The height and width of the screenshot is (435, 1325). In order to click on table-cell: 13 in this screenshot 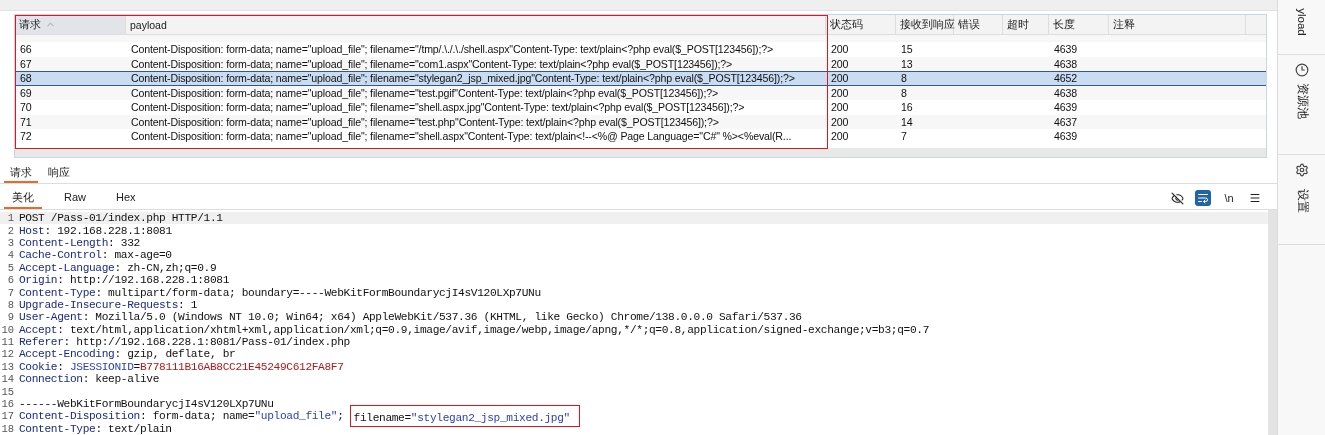, I will do `click(907, 63)`.